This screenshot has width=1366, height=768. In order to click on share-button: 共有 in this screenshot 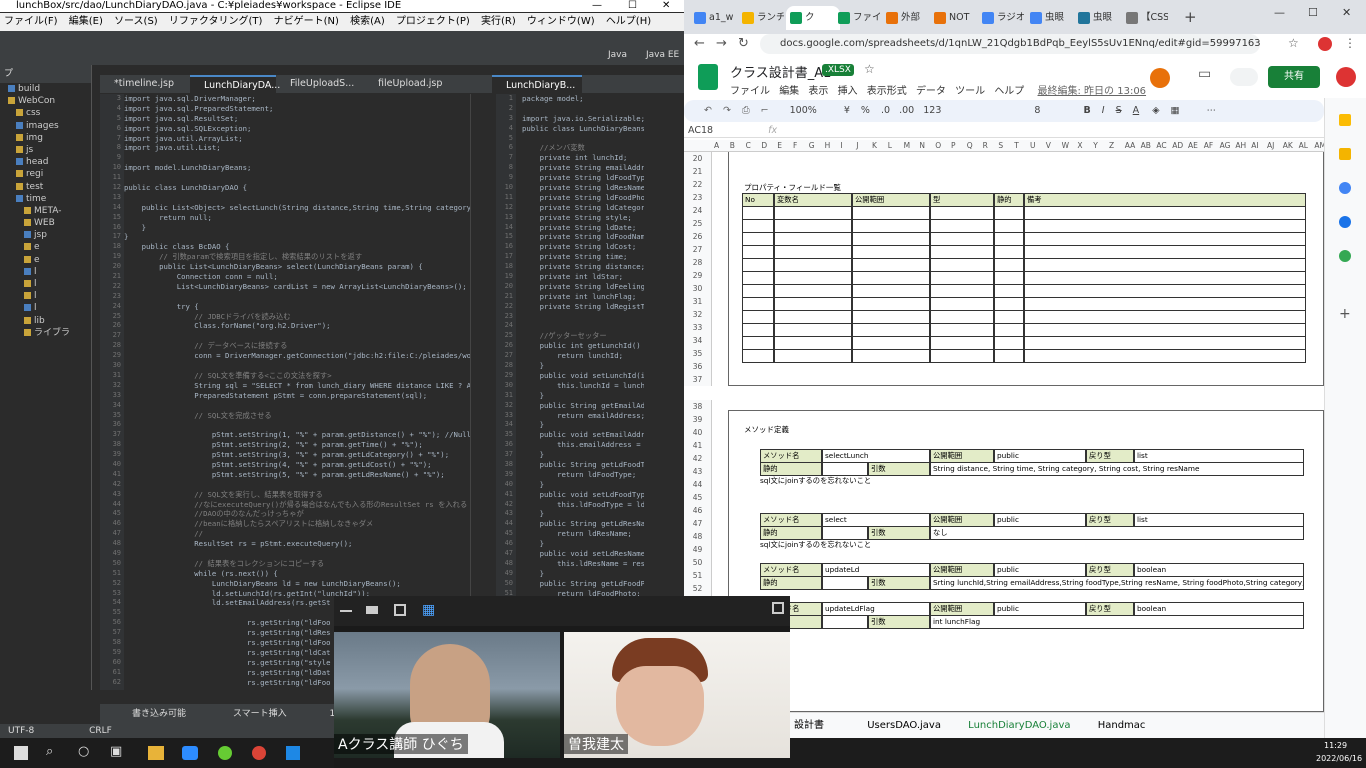, I will do `click(1294, 77)`.